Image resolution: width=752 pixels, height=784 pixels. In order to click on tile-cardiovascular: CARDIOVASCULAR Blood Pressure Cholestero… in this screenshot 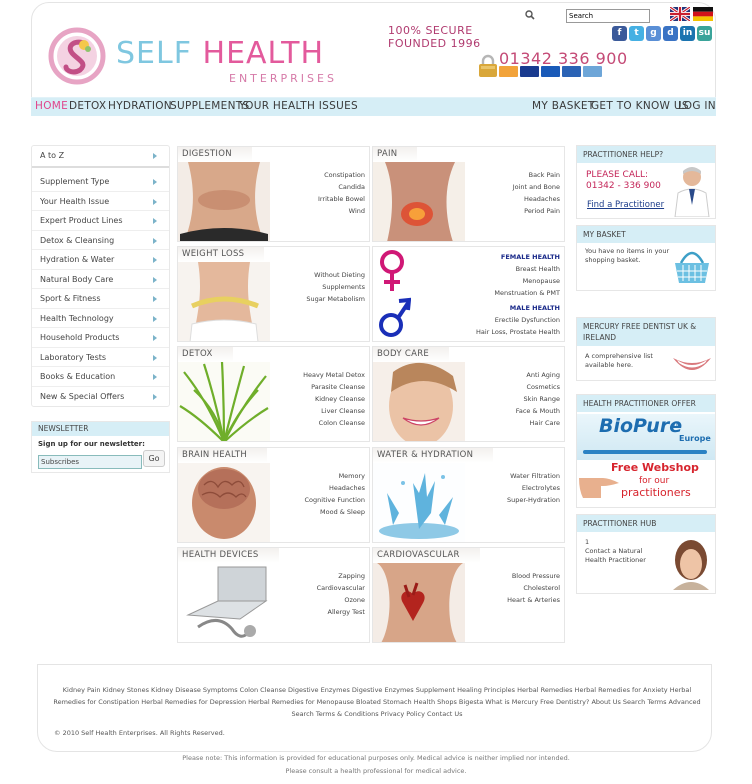, I will do `click(468, 595)`.